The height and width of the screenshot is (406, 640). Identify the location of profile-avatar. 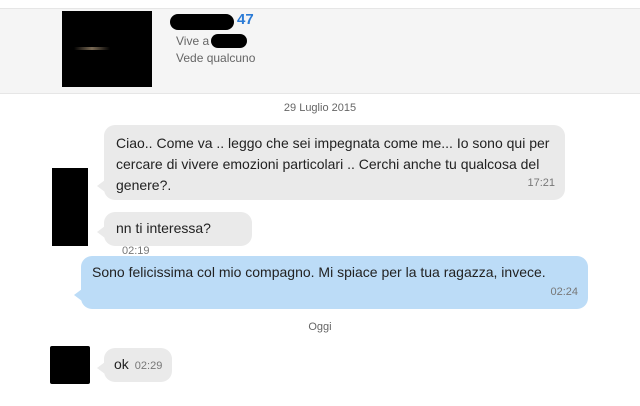
(107, 49).